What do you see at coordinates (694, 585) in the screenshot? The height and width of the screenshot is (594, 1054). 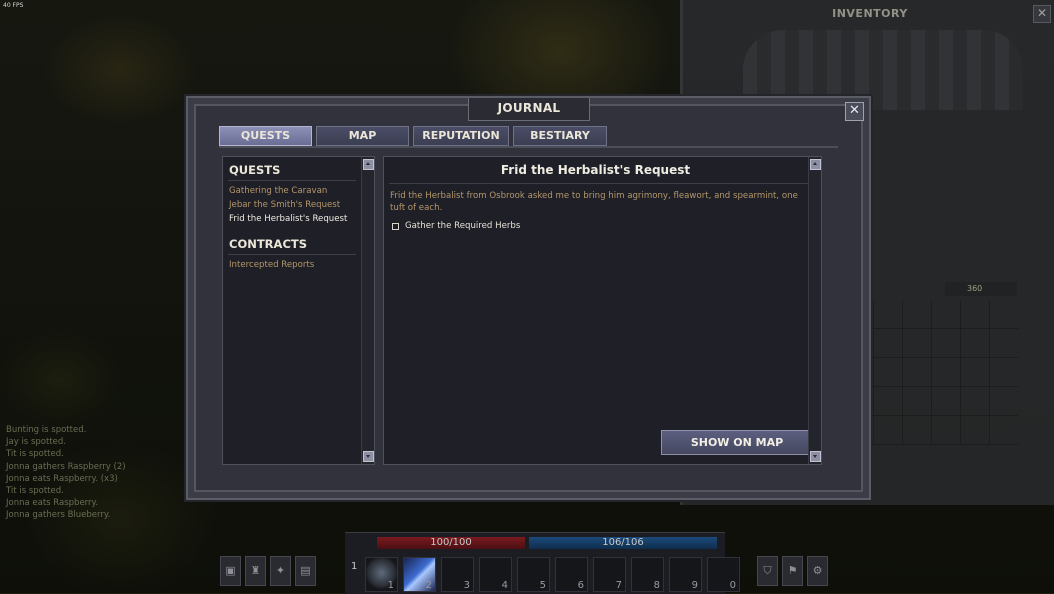 I see `slot-number: 9` at bounding box center [694, 585].